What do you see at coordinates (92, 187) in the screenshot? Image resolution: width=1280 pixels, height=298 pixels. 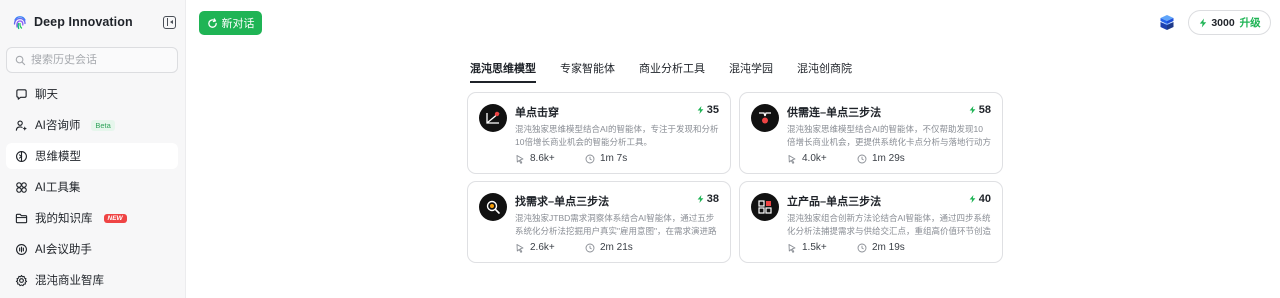 I see `sidebar-item-ai-tools: AI工具集` at bounding box center [92, 187].